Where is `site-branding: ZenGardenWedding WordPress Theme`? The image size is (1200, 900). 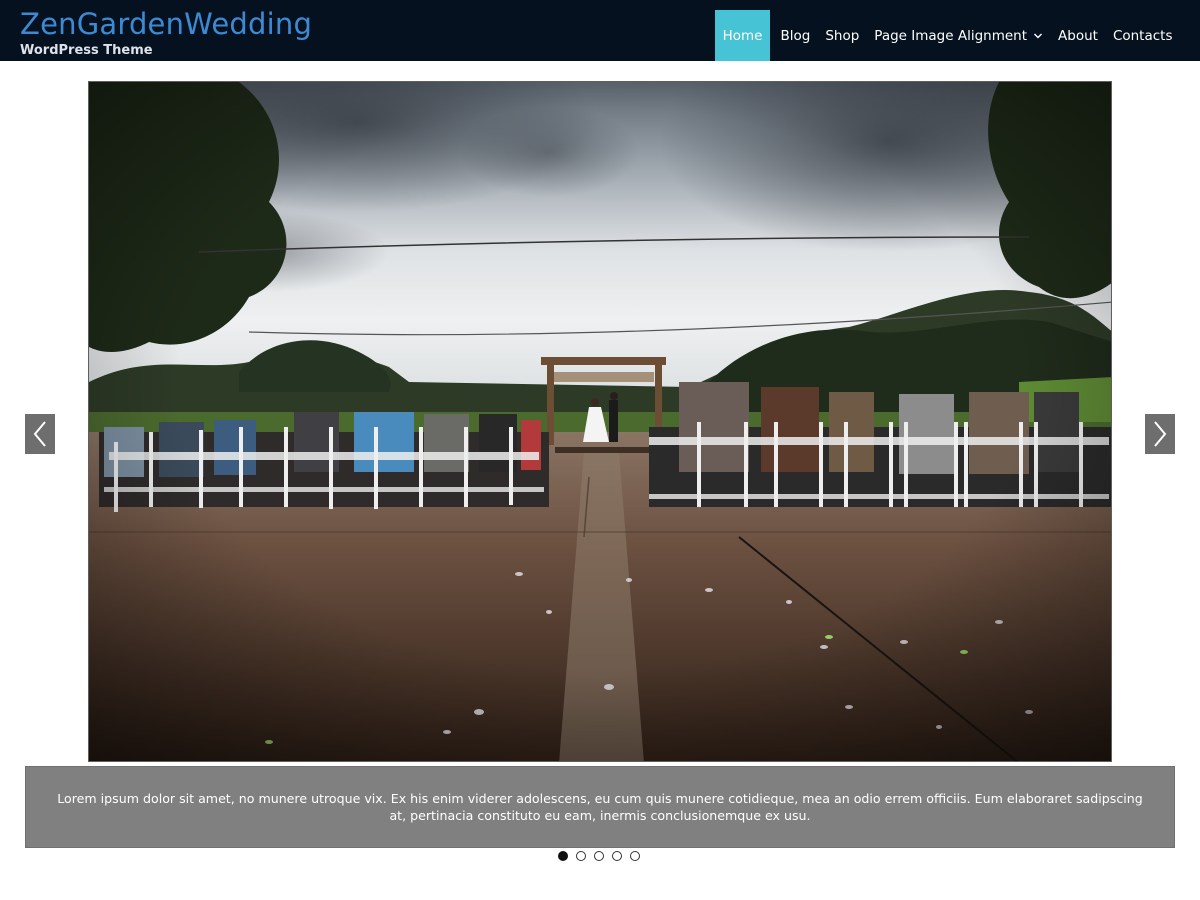 site-branding: ZenGardenWedding WordPress Theme is located at coordinates (166, 32).